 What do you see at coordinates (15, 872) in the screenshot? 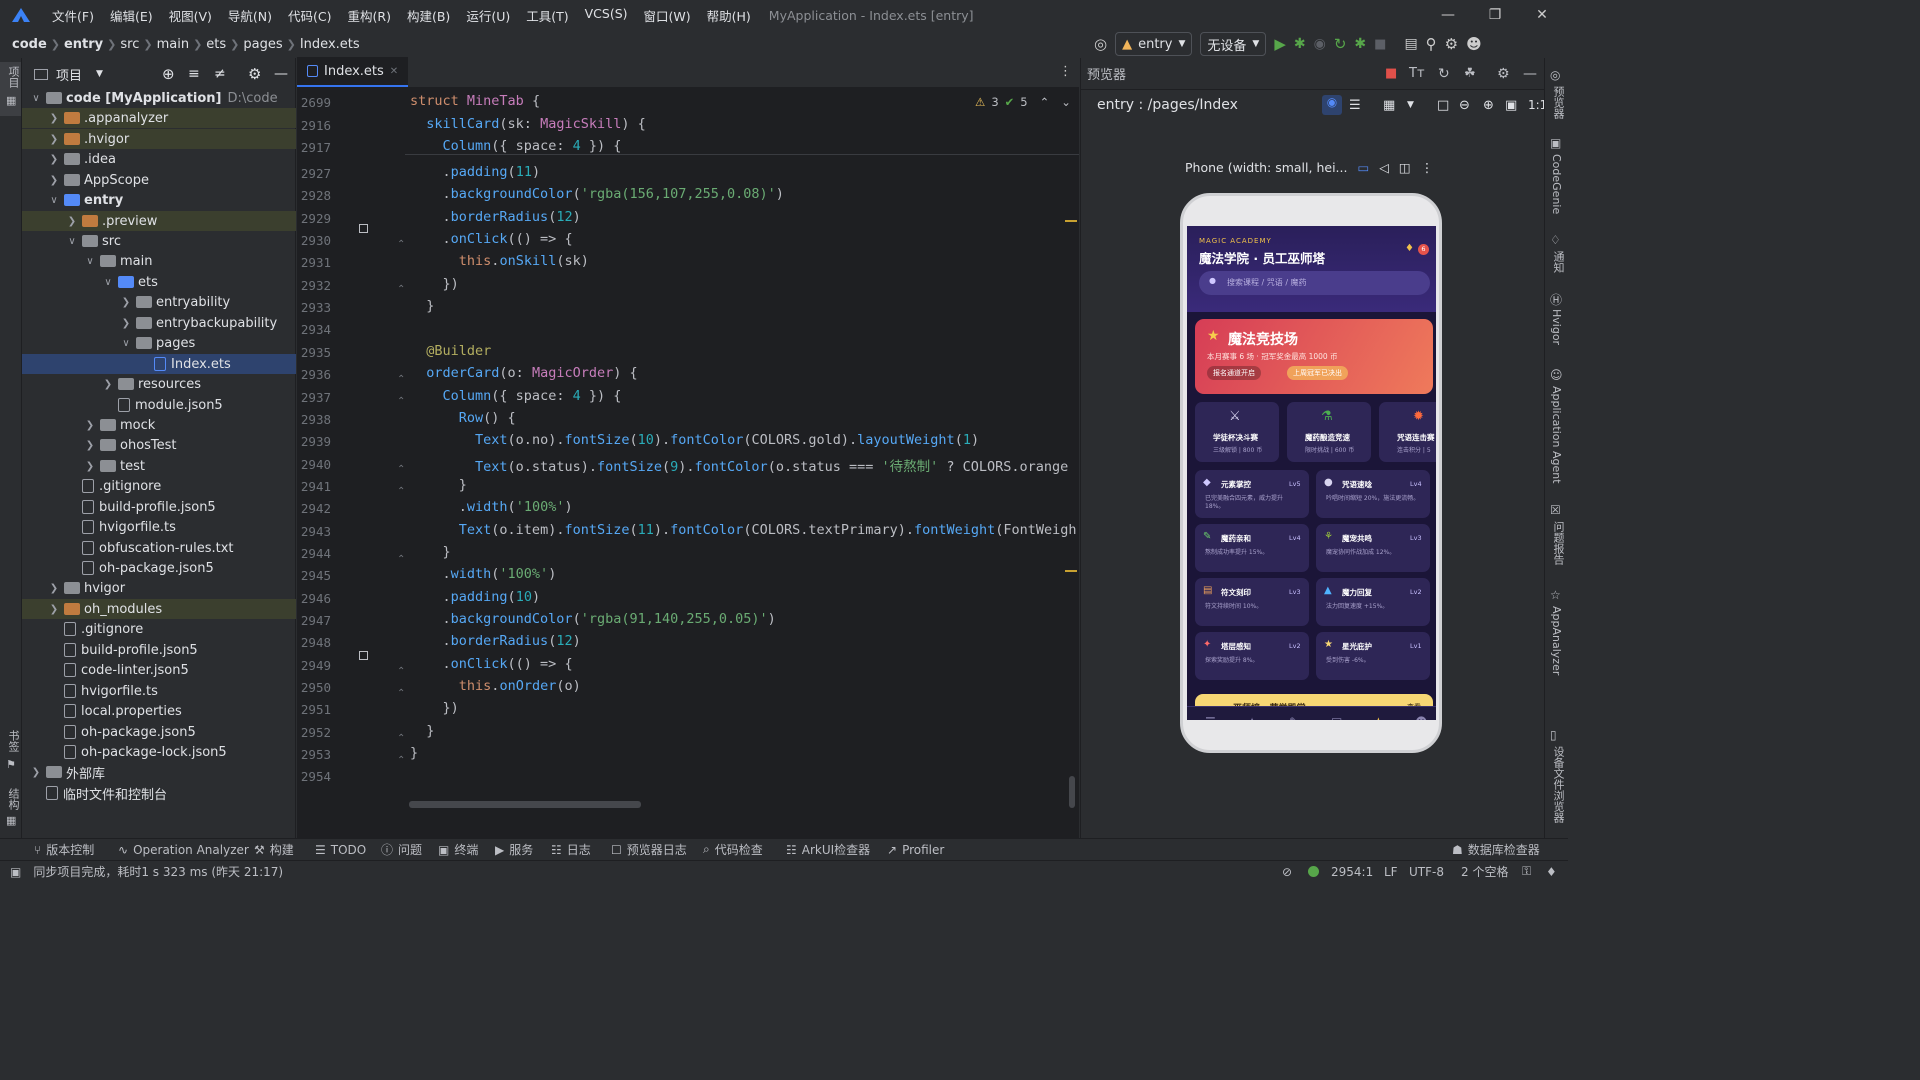
I see `panel-toggle-icon: ▣` at bounding box center [15, 872].